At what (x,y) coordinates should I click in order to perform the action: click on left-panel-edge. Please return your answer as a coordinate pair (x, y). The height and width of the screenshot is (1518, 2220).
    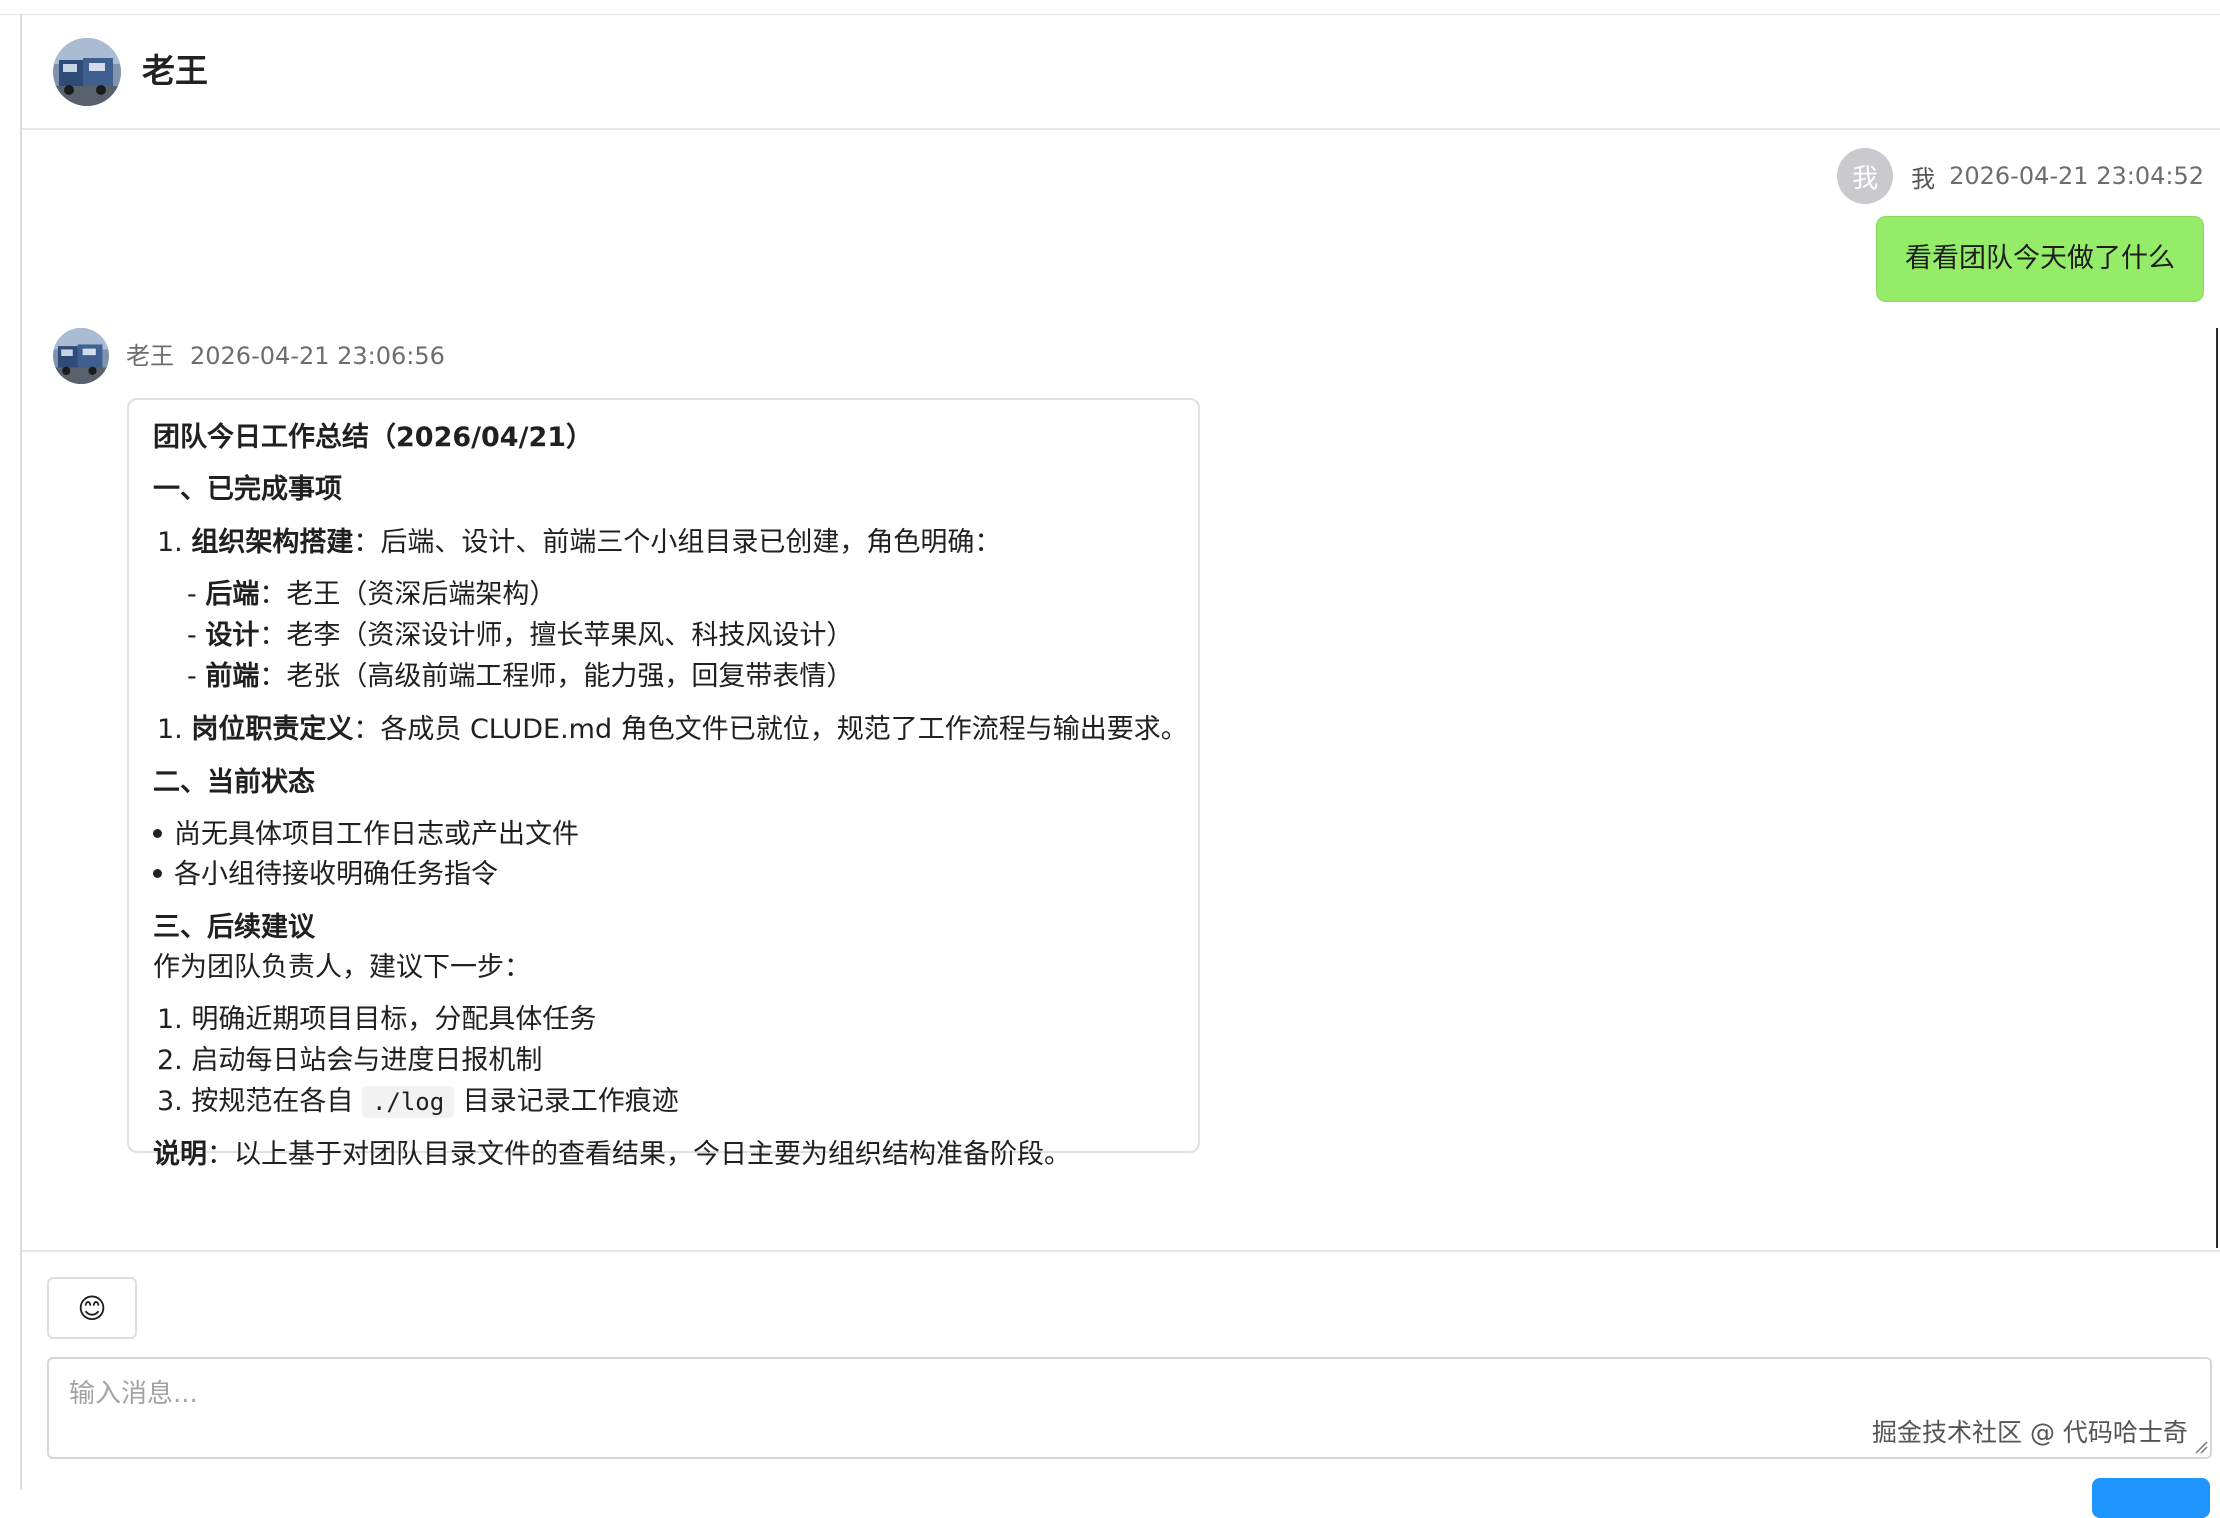
    Looking at the image, I should click on (11, 752).